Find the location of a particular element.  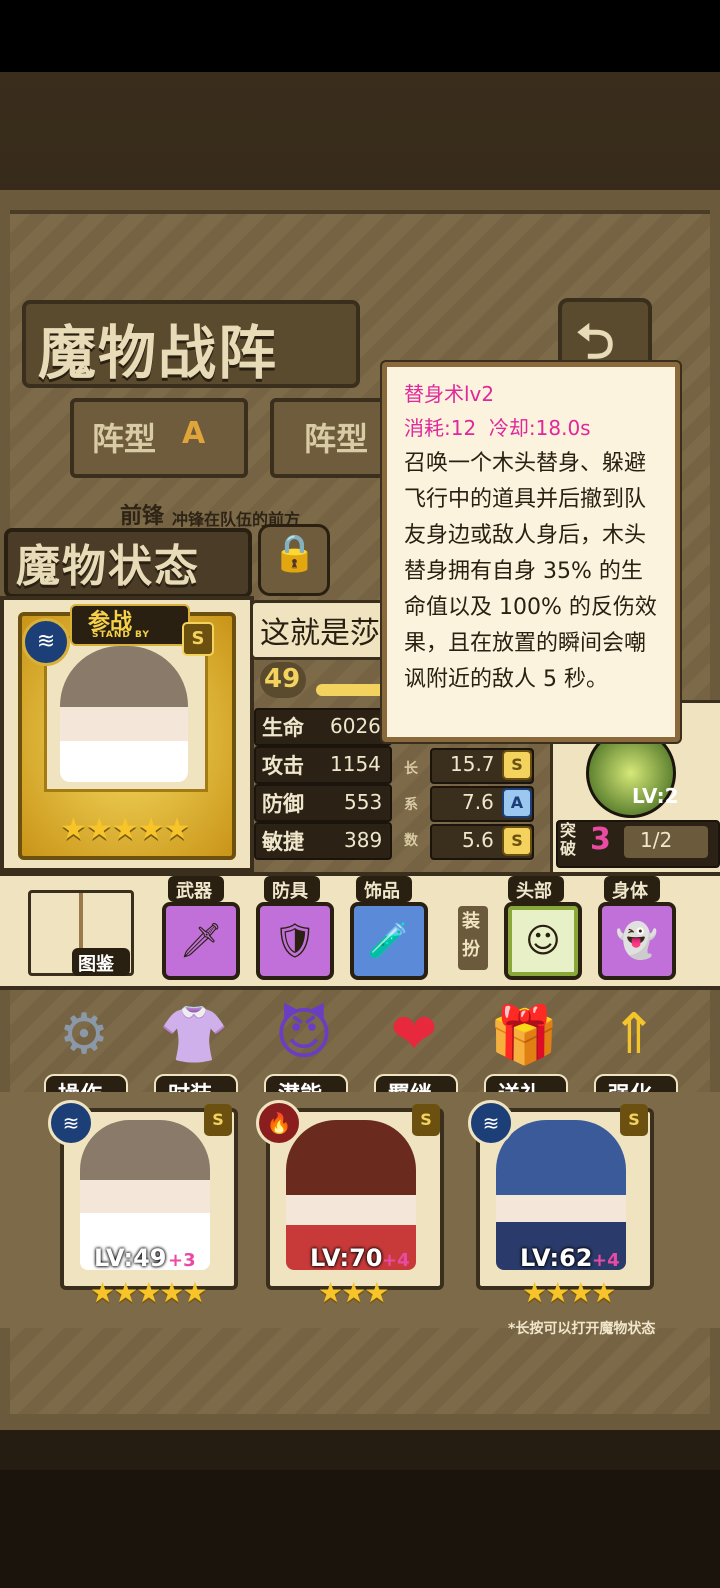

standby-sub-label: STAND BY is located at coordinates (121, 635).